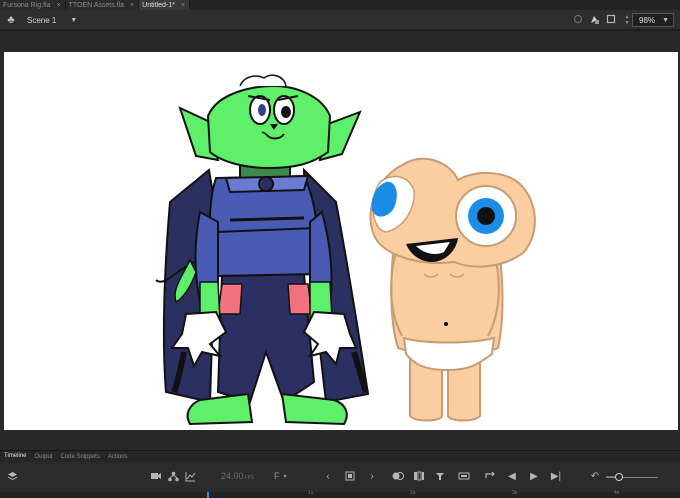 This screenshot has height=498, width=680. I want to click on ruler-mark: 4s, so click(617, 493).